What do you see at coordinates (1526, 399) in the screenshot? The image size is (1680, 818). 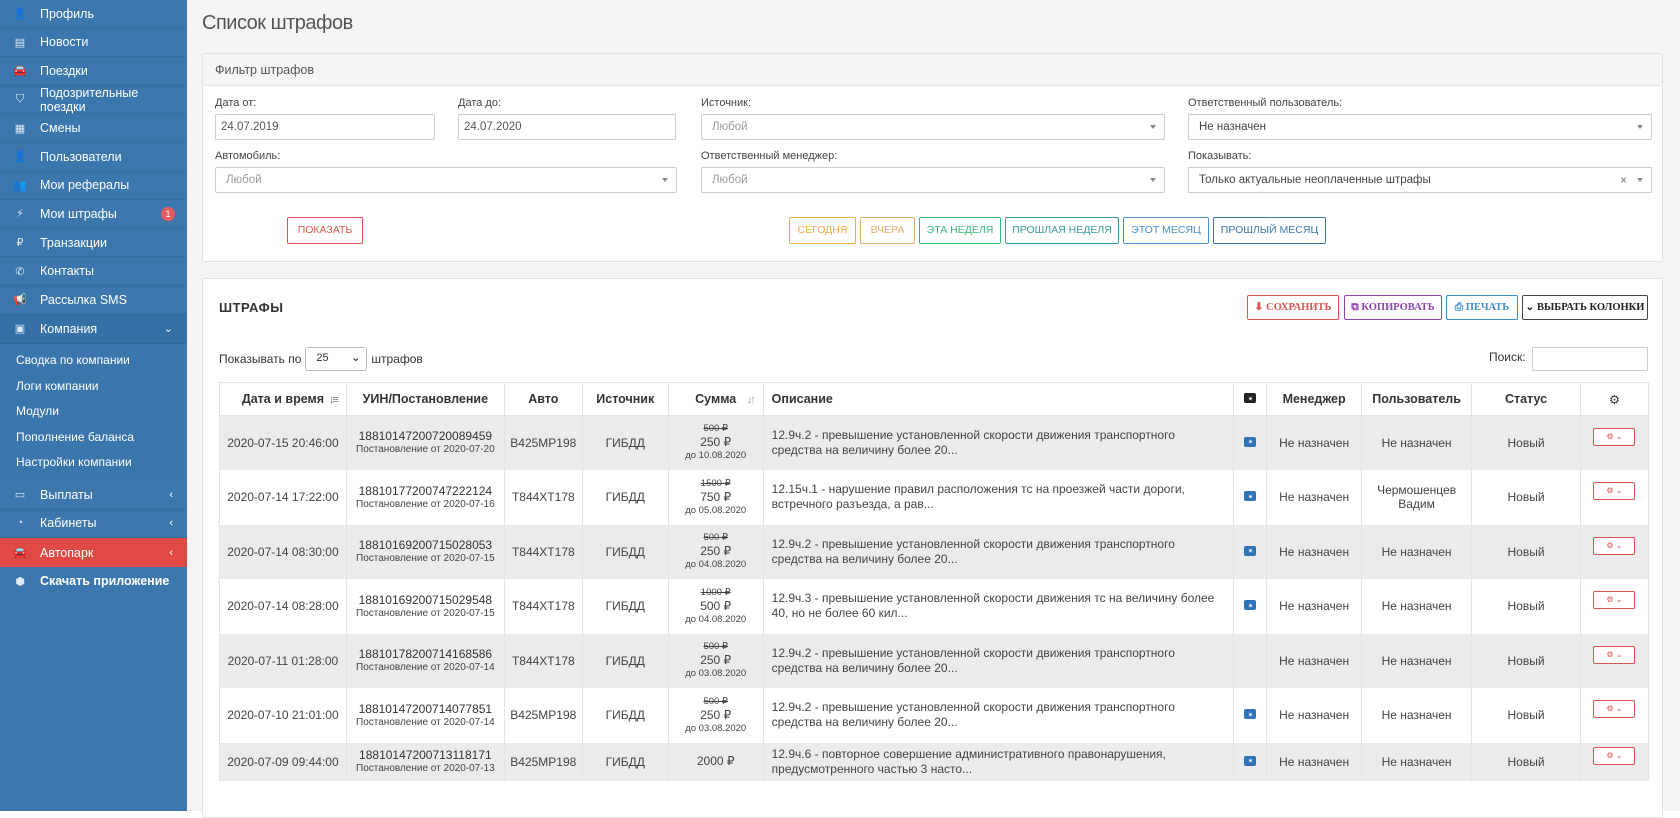 I see `col-status: Статус` at bounding box center [1526, 399].